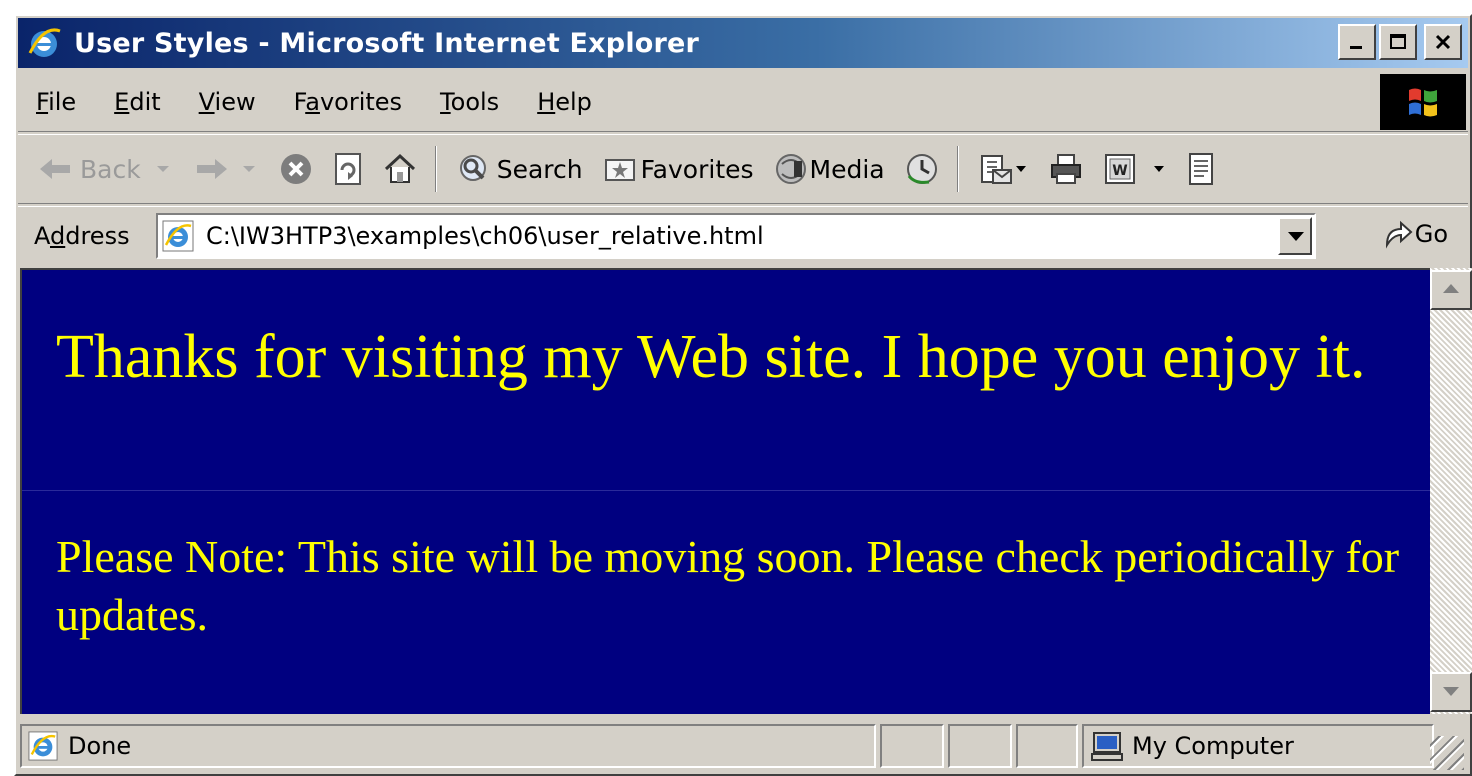 Image resolution: width=1472 pixels, height=776 pixels. Describe the element at coordinates (539, 169) in the screenshot. I see `search-label: Search` at that location.